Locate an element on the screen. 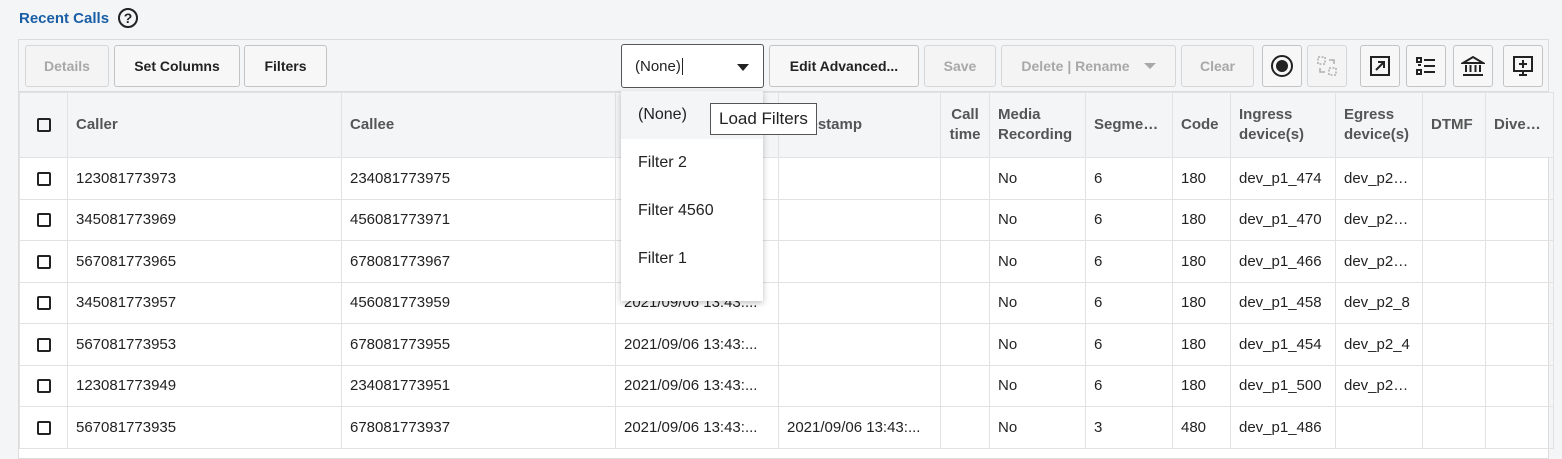  clear-button: Clear is located at coordinates (1217, 66).